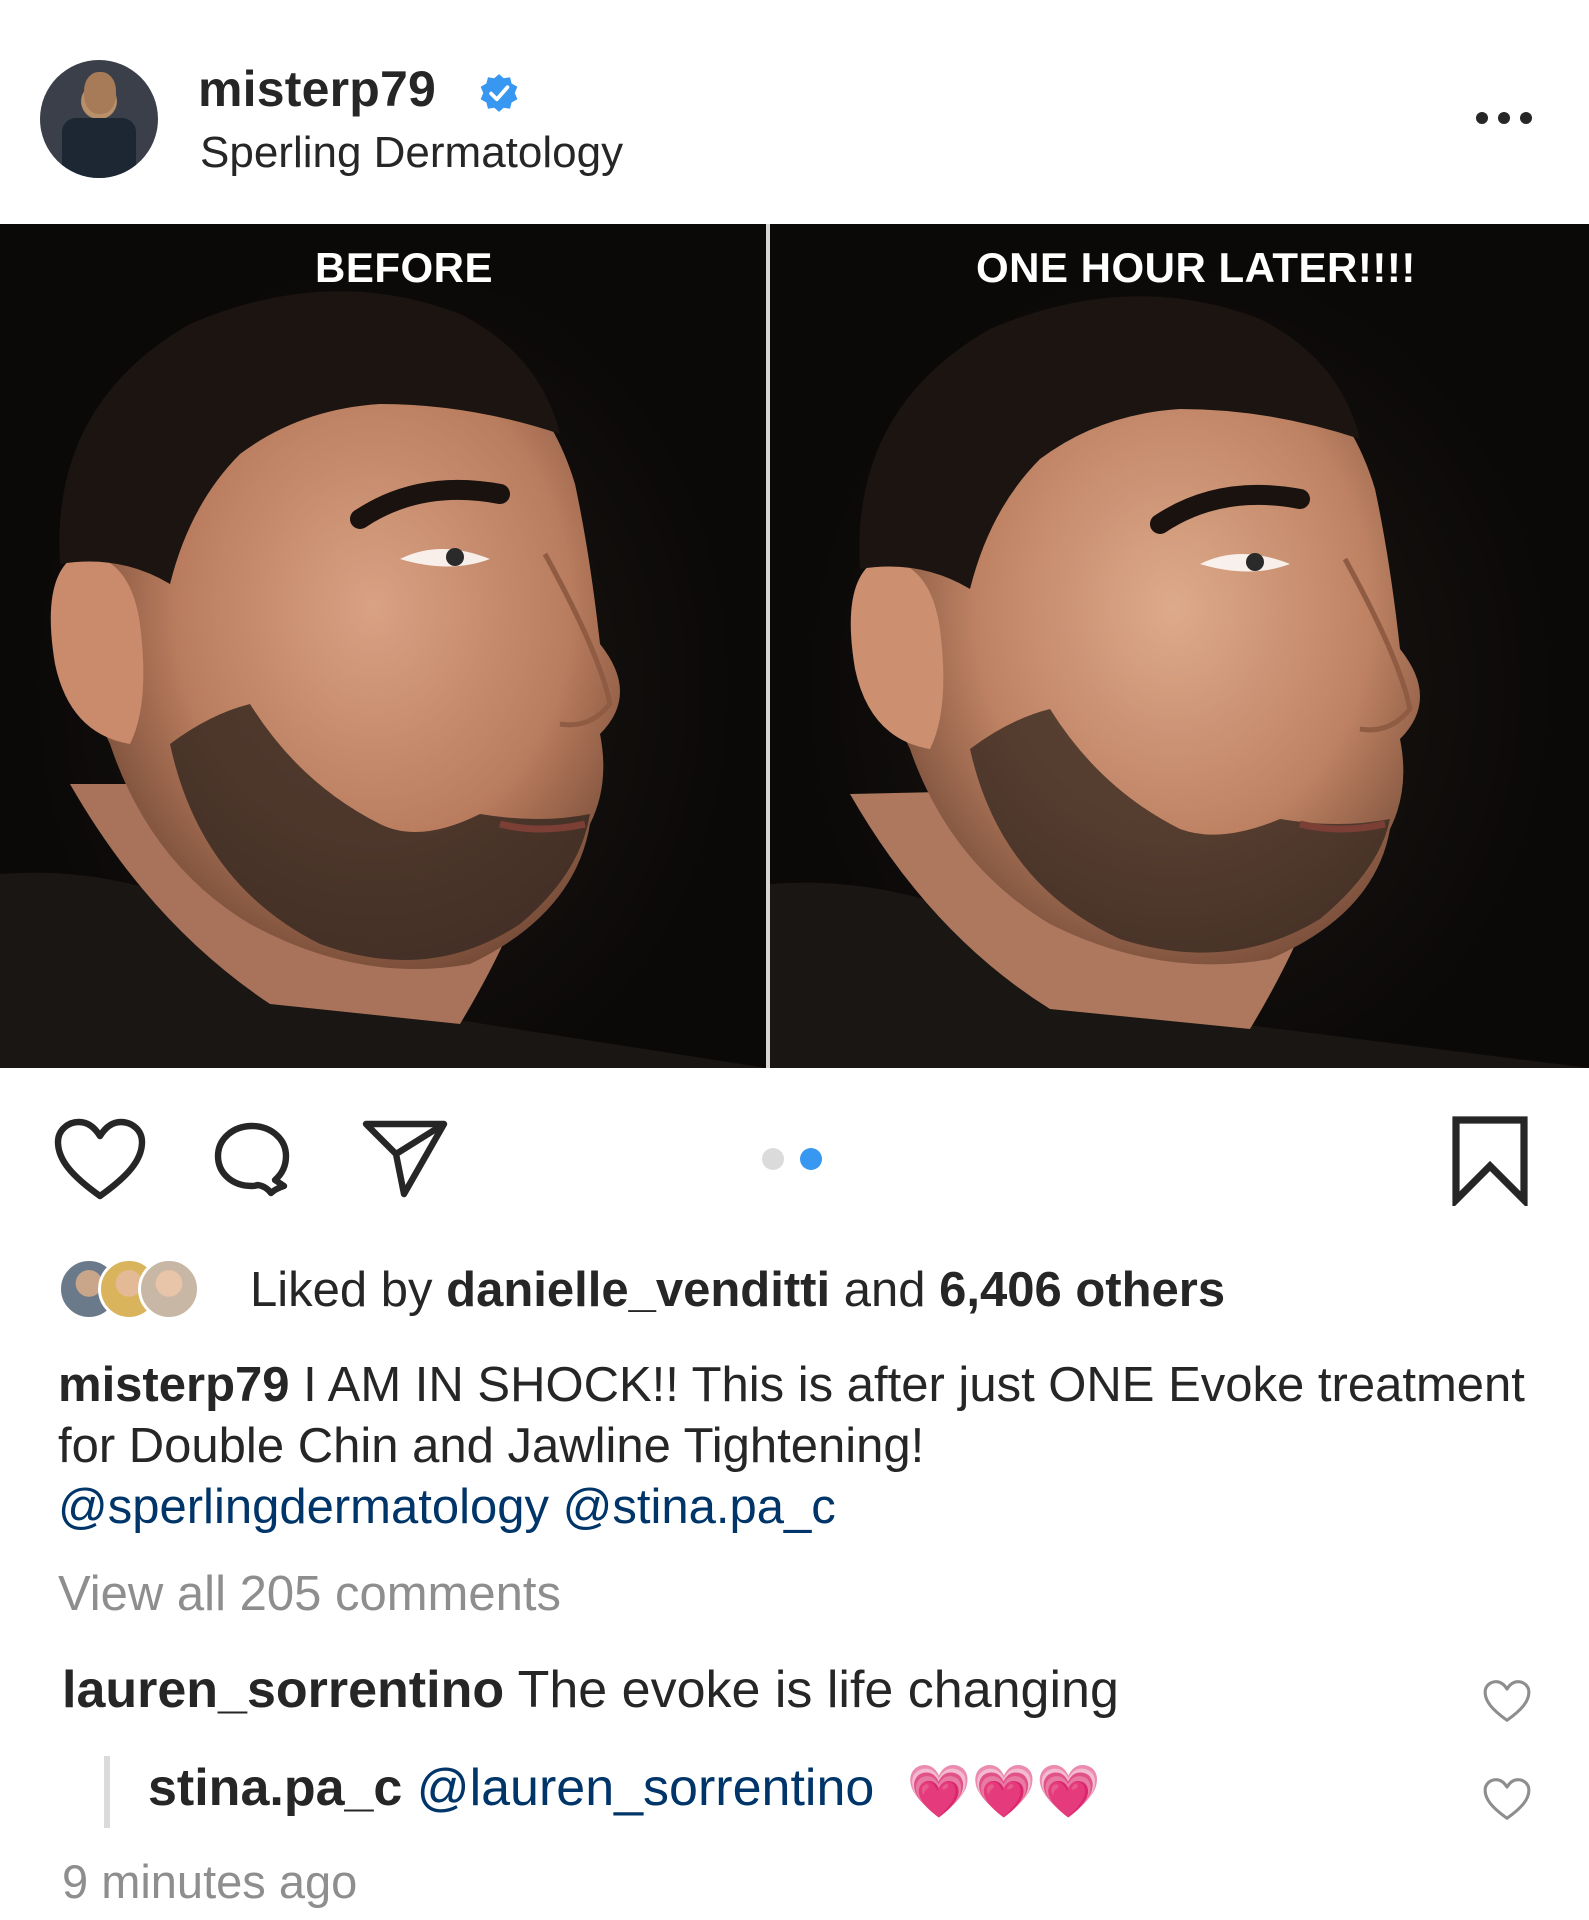  I want to click on reply-like-heart-icon, so click(1507, 1799).